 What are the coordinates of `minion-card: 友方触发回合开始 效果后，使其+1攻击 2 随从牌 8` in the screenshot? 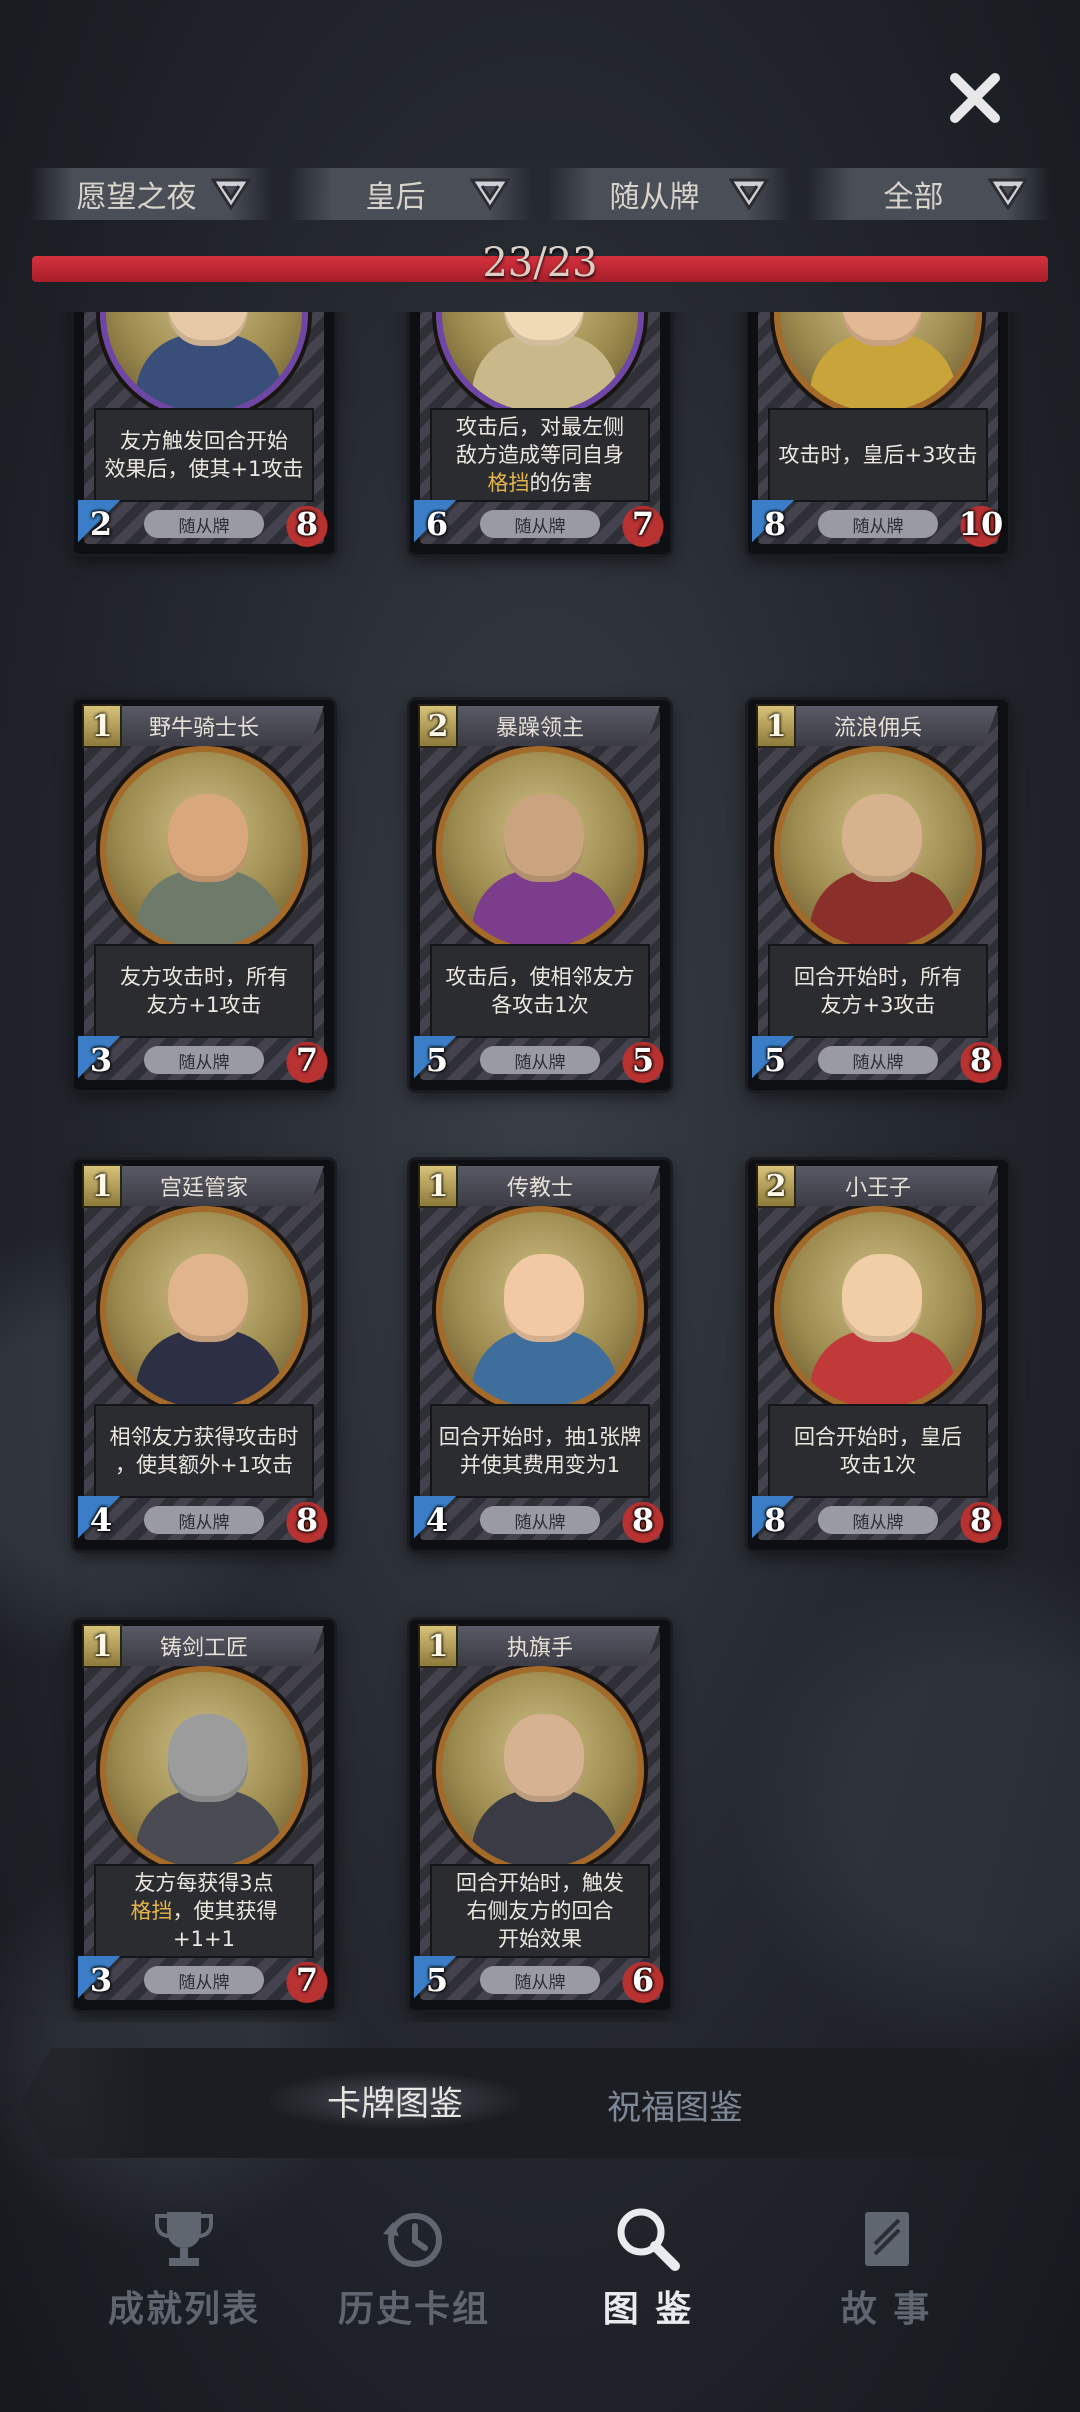 It's located at (204, 433).